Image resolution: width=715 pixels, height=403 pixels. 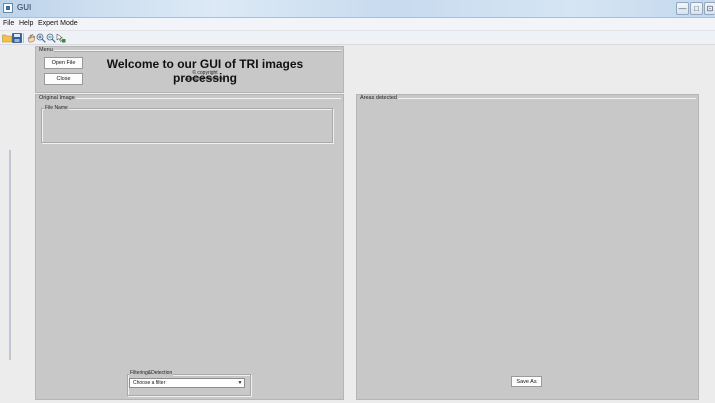 I want to click on menu-panel-title: Menu, so click(x=46, y=50).